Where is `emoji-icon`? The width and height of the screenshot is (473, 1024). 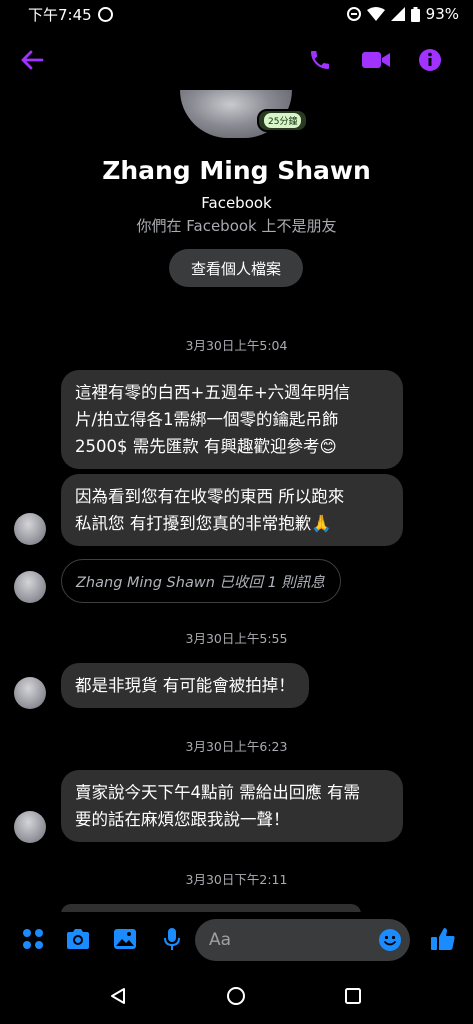
emoji-icon is located at coordinates (390, 940).